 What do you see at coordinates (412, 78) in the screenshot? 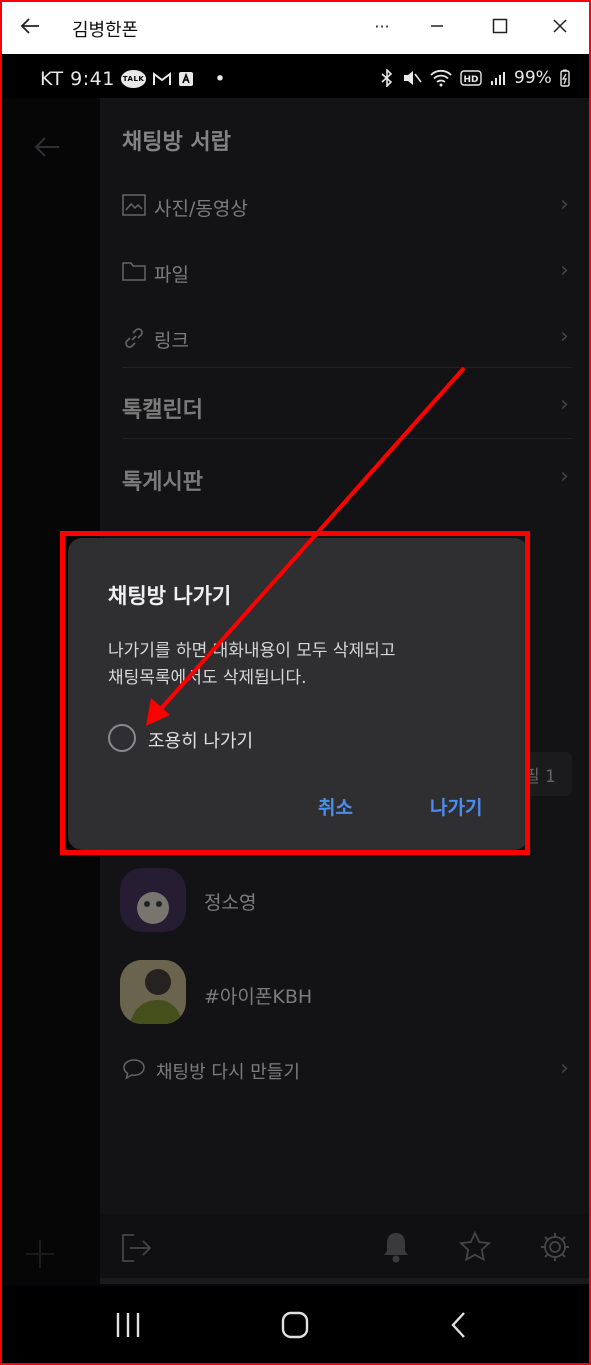
I see `mute-icon` at bounding box center [412, 78].